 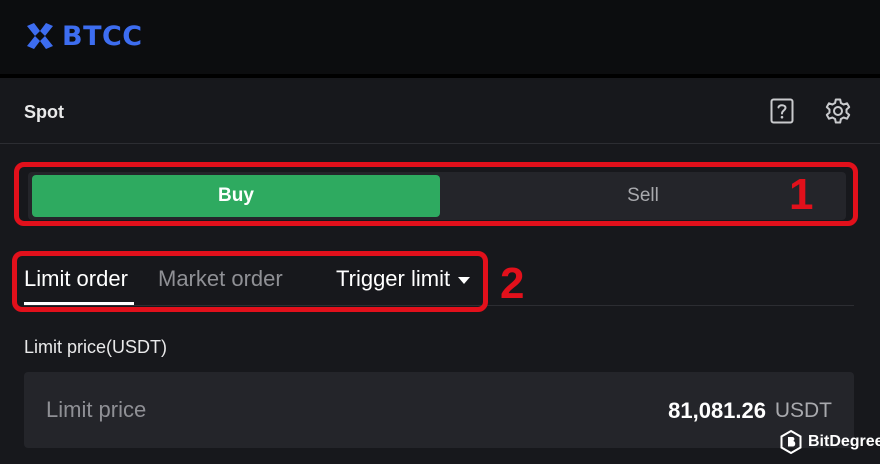 What do you see at coordinates (791, 442) in the screenshot?
I see `bitdegree-logo-icon` at bounding box center [791, 442].